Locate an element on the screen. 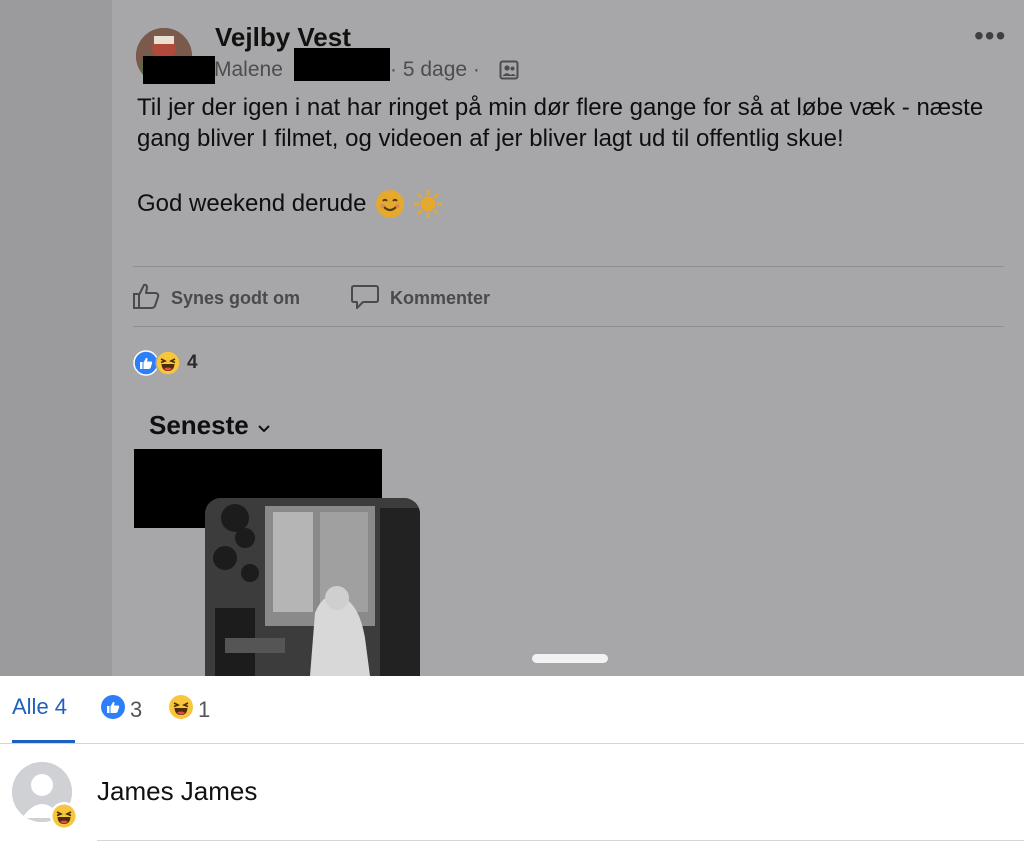  sheet-drag-handle is located at coordinates (570, 658).